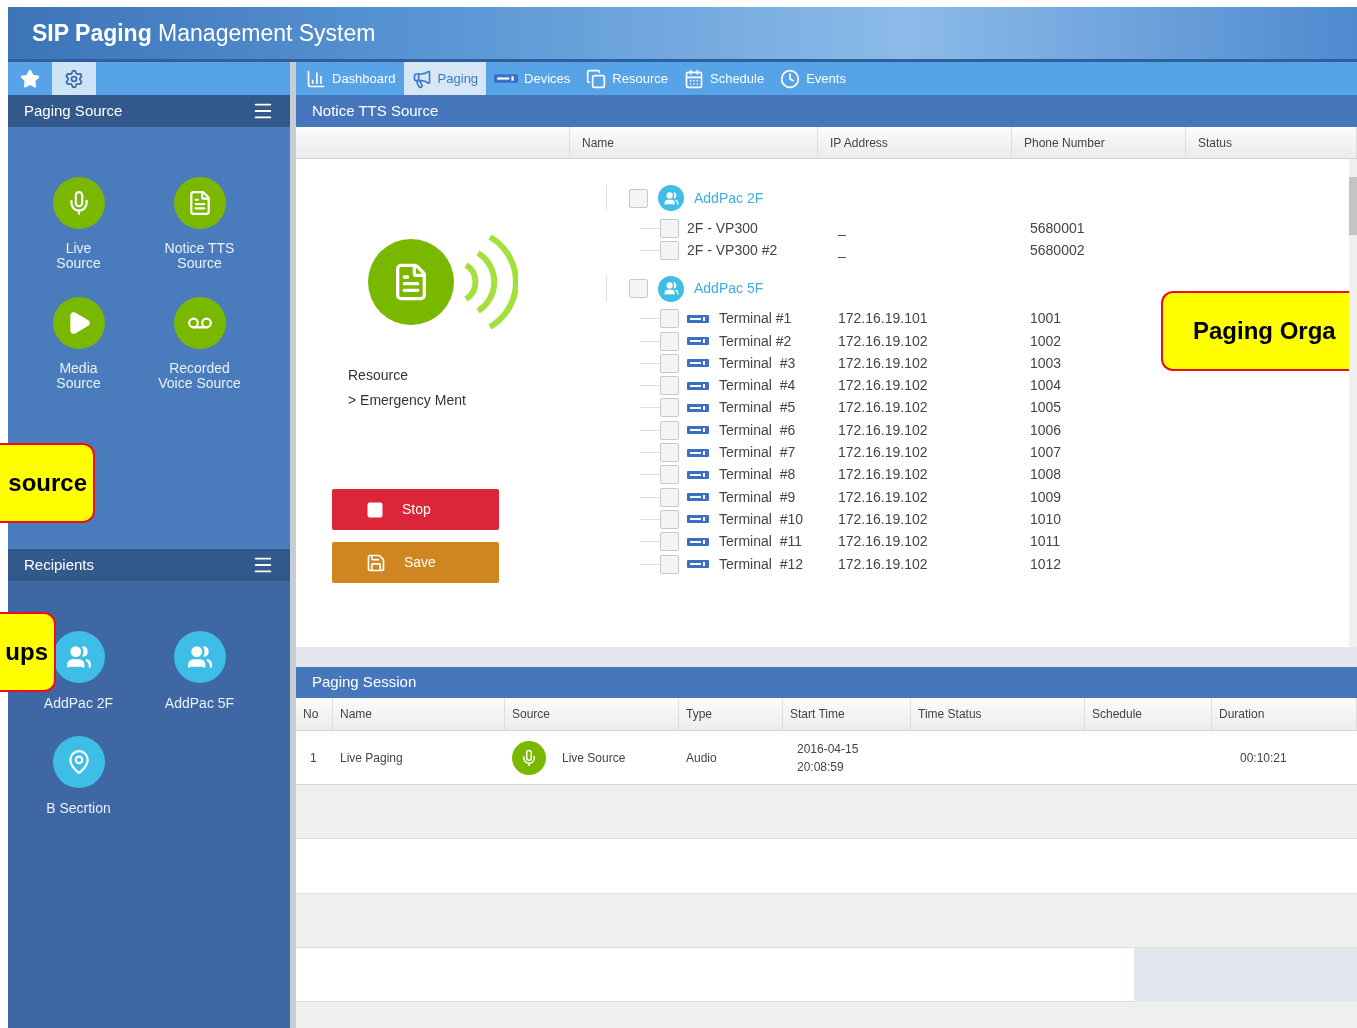  I want to click on ip-address: _, so click(842, 250).